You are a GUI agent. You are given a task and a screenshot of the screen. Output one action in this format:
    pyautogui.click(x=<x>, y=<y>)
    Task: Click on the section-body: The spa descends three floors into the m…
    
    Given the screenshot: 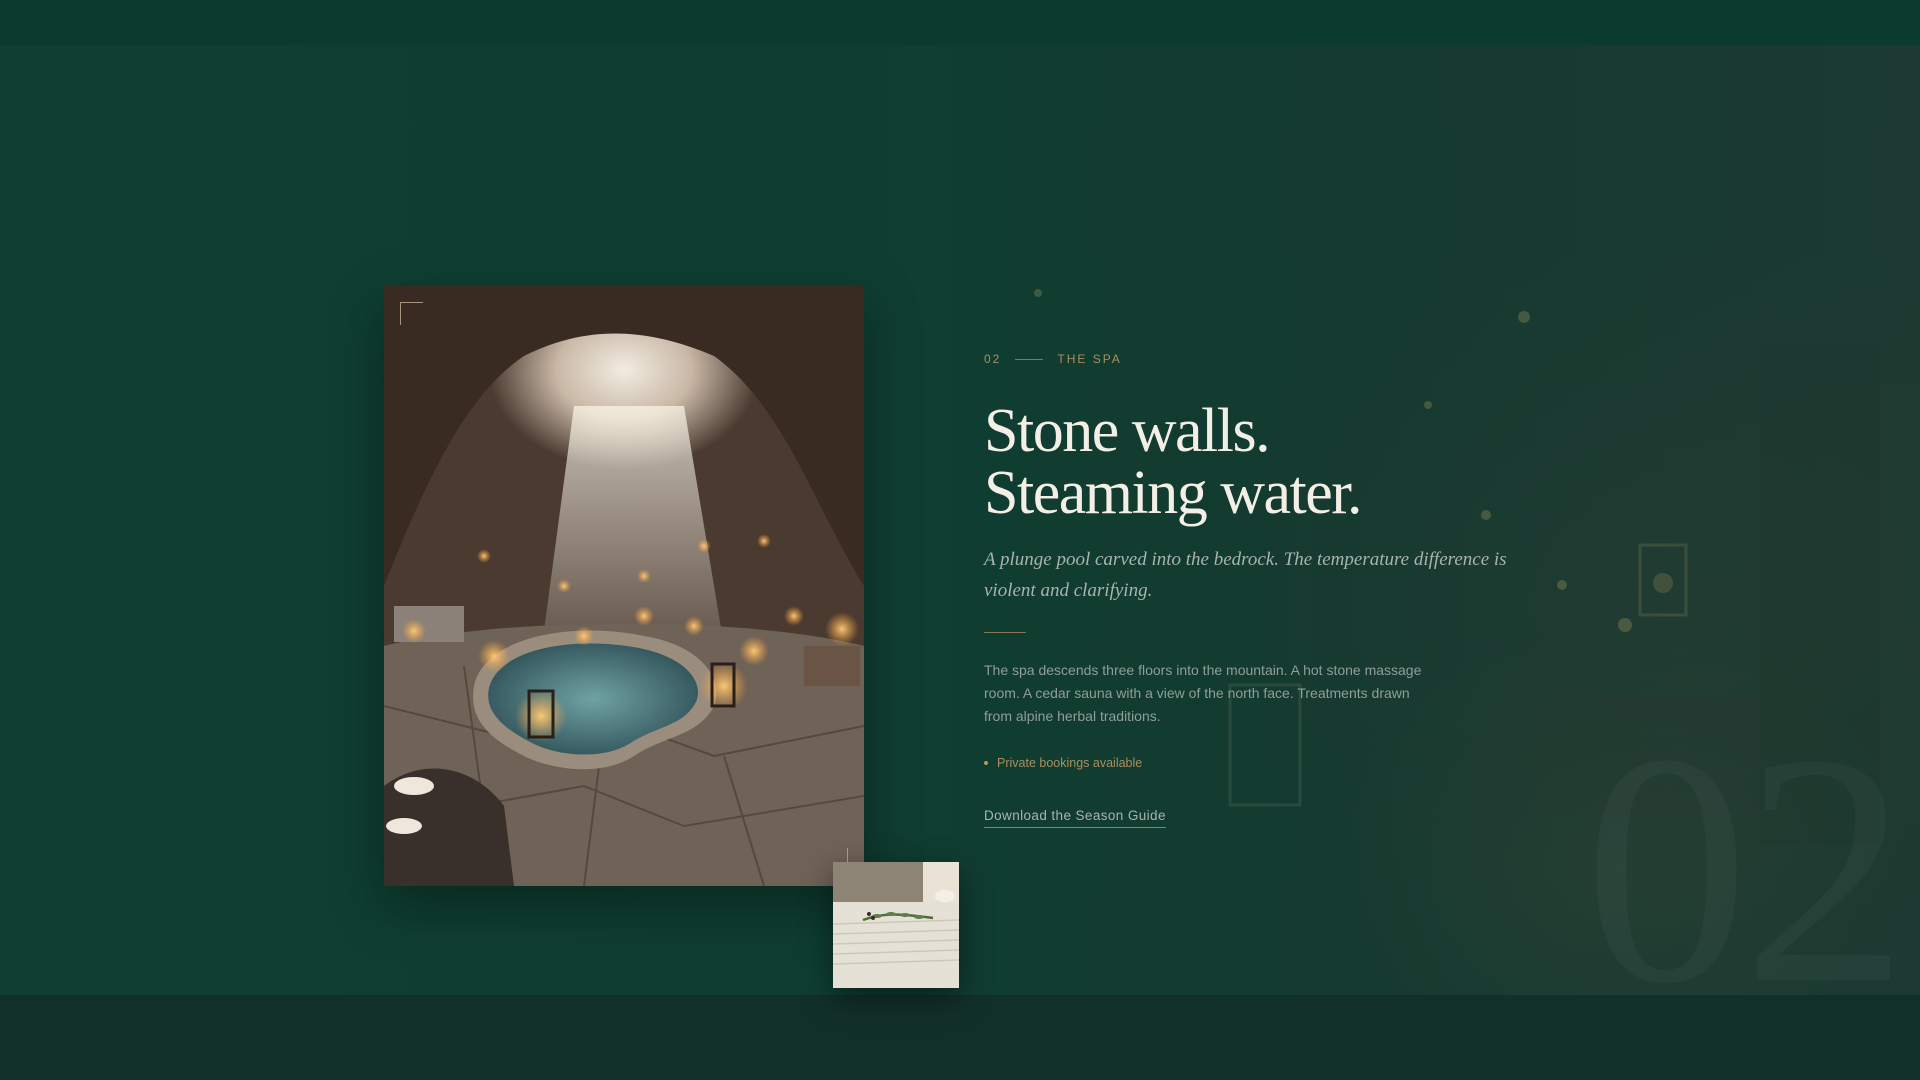 What is the action you would take?
    pyautogui.click(x=1203, y=693)
    